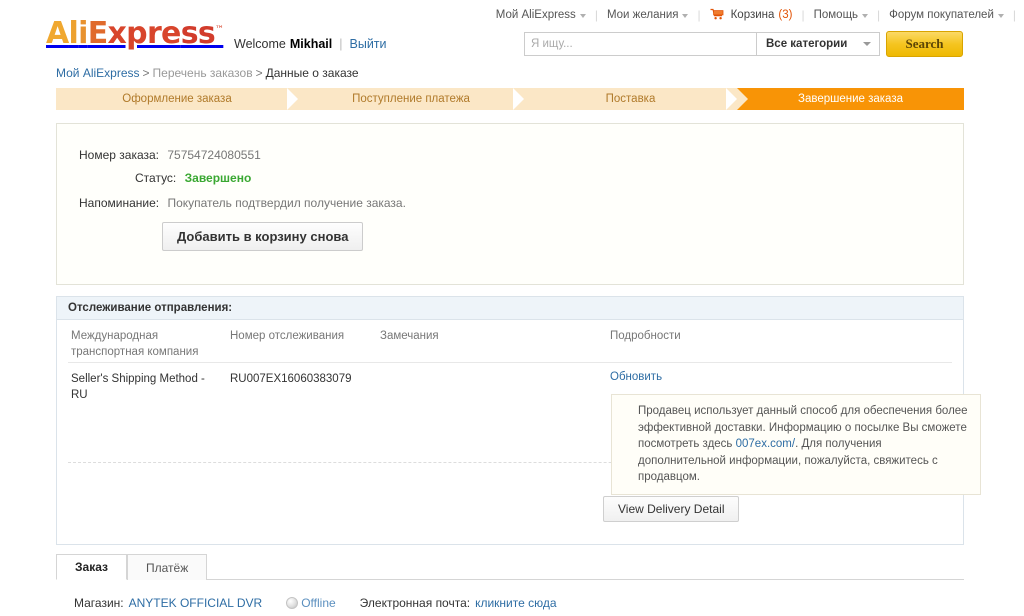 This screenshot has width=1024, height=616. What do you see at coordinates (515, 603) in the screenshot?
I see `store-email-link: кликните сюда` at bounding box center [515, 603].